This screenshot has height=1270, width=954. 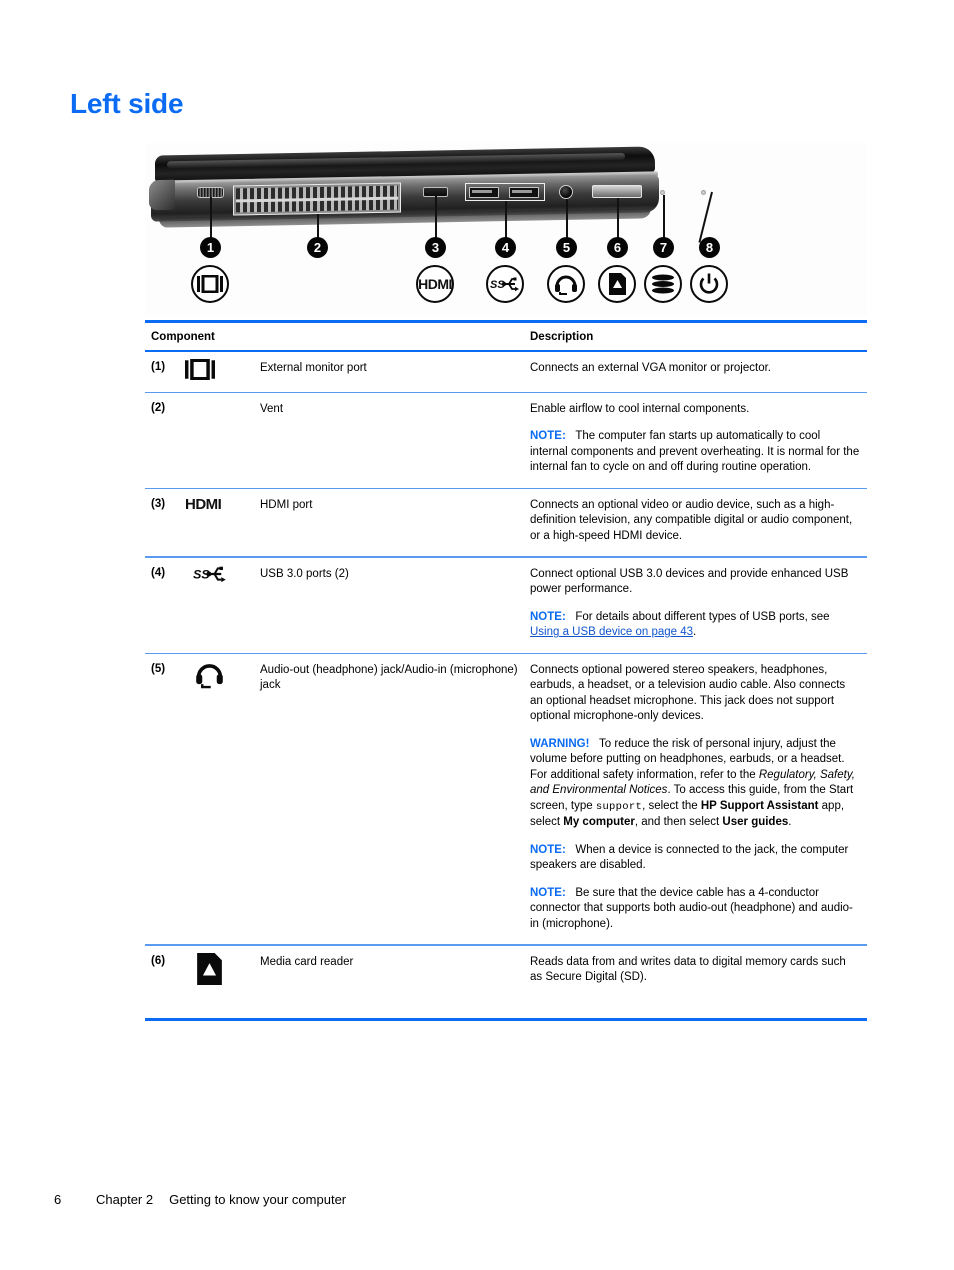 What do you see at coordinates (505, 192) in the screenshot?
I see `usb-ports-art` at bounding box center [505, 192].